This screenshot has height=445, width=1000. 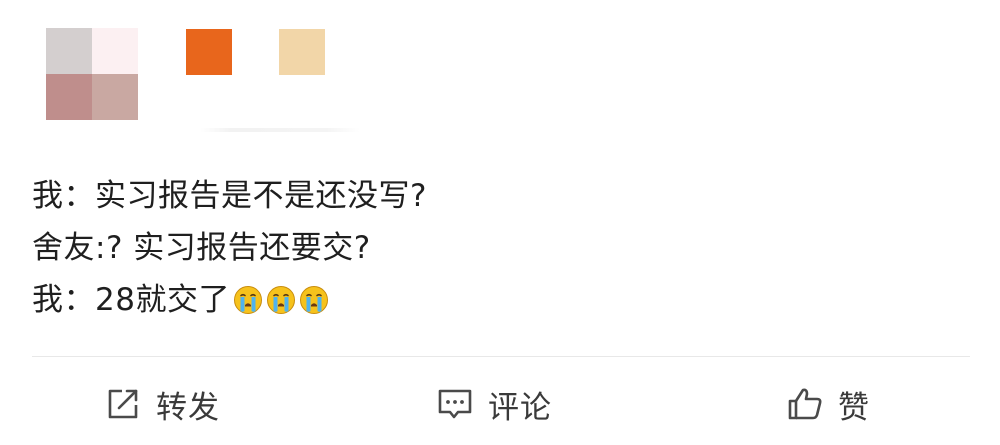 What do you see at coordinates (229, 196) in the screenshot?
I see `post-text: 我：实习报告是不是还没写?` at bounding box center [229, 196].